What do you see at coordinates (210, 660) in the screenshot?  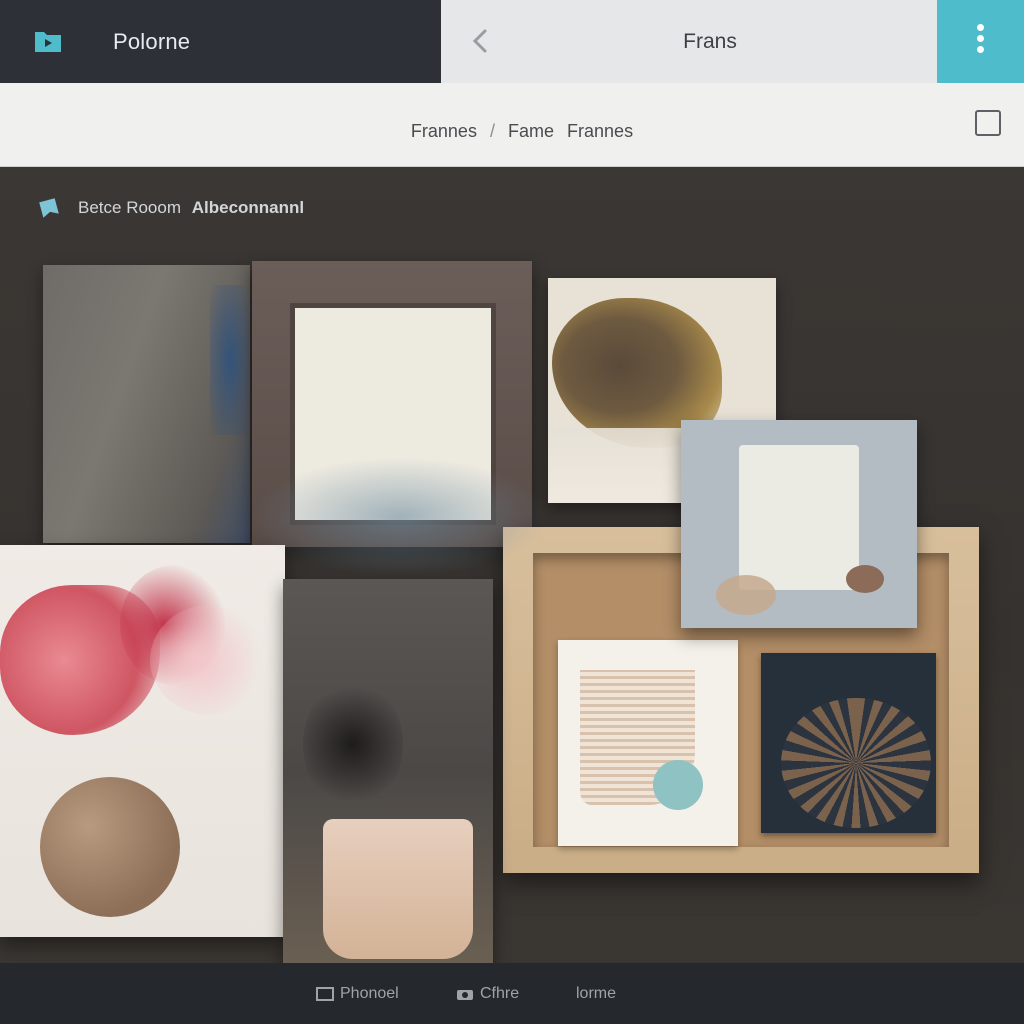 I see `flower-petal` at bounding box center [210, 660].